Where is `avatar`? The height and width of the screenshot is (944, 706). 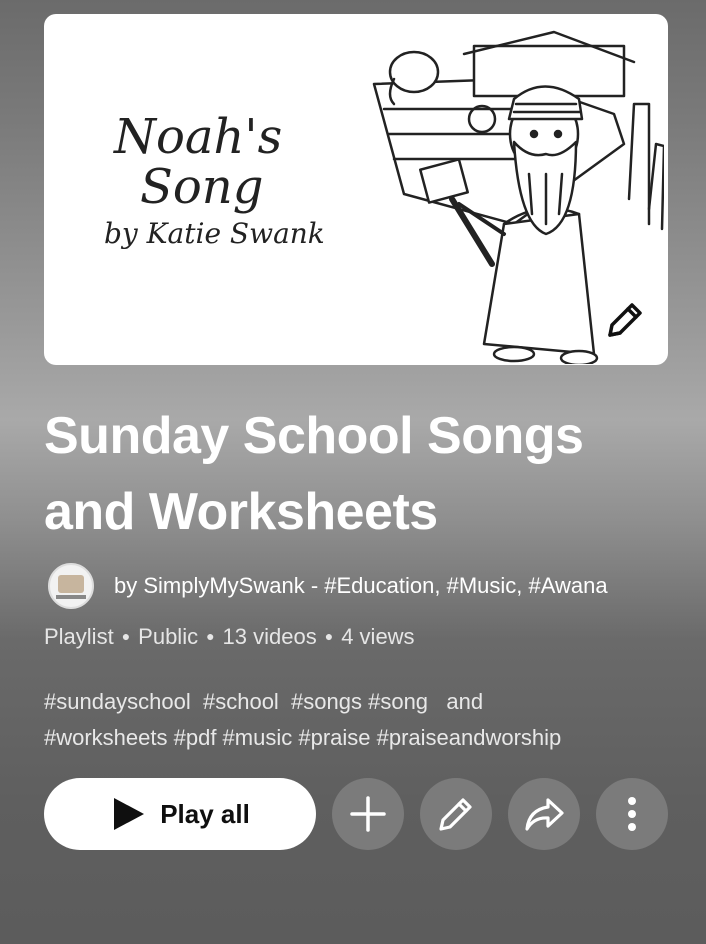 avatar is located at coordinates (71, 586).